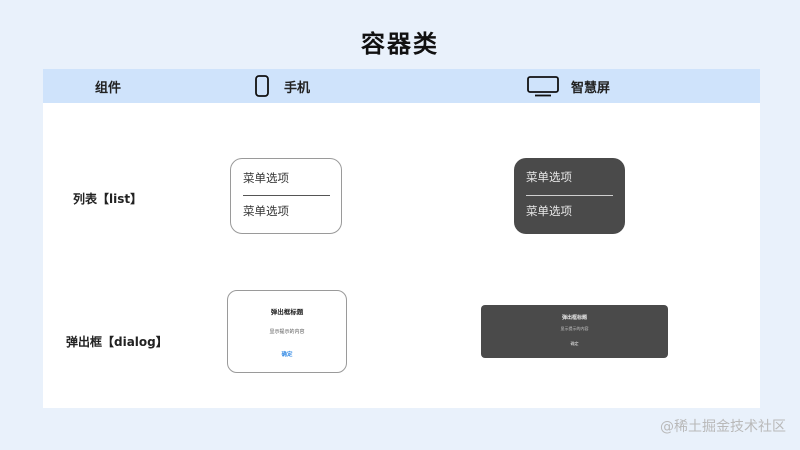 The image size is (800, 450). Describe the element at coordinates (108, 88) in the screenshot. I see `header-component: 组件` at that location.